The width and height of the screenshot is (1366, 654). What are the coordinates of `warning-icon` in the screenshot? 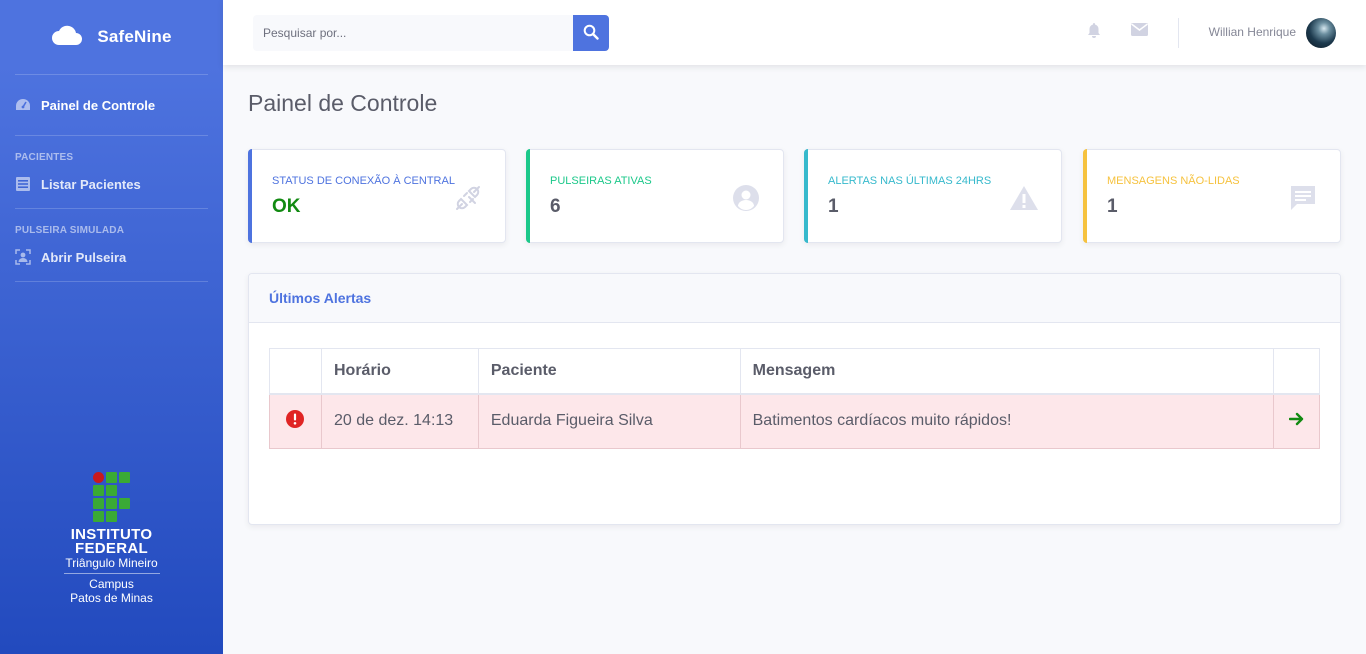 It's located at (1024, 198).